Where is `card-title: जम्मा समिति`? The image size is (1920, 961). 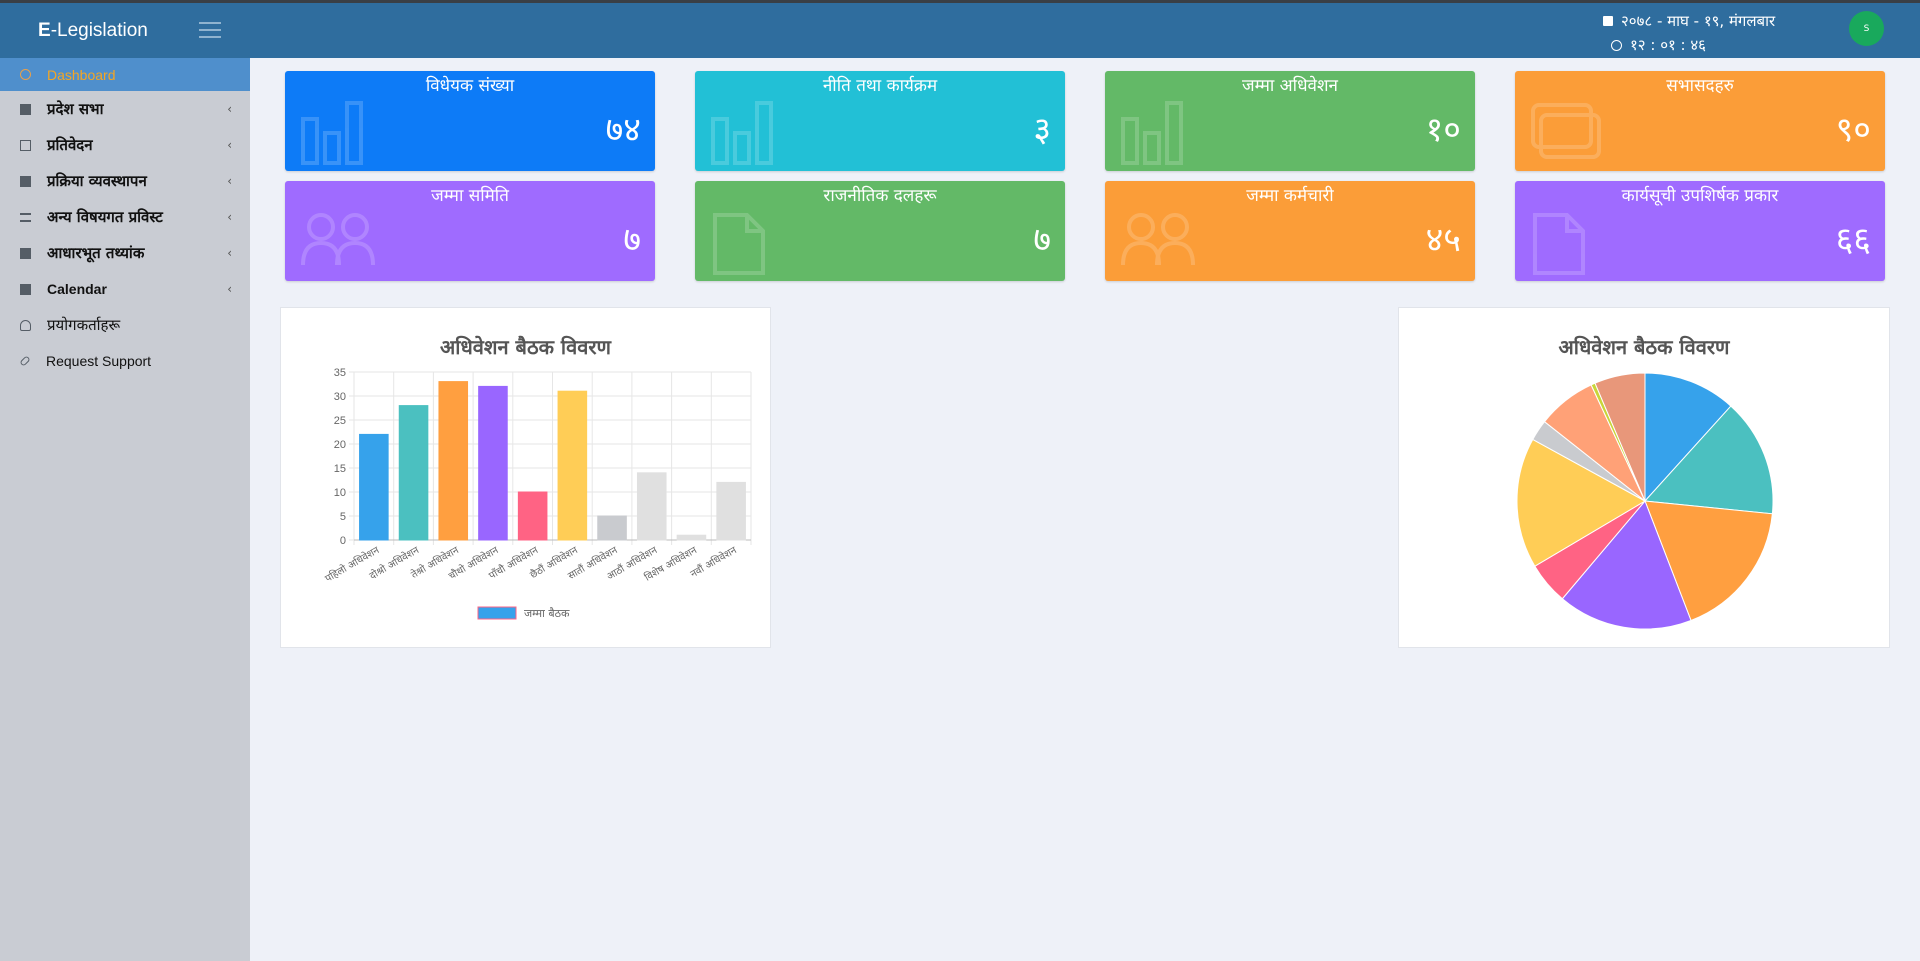 card-title: जम्मा समिति is located at coordinates (470, 196).